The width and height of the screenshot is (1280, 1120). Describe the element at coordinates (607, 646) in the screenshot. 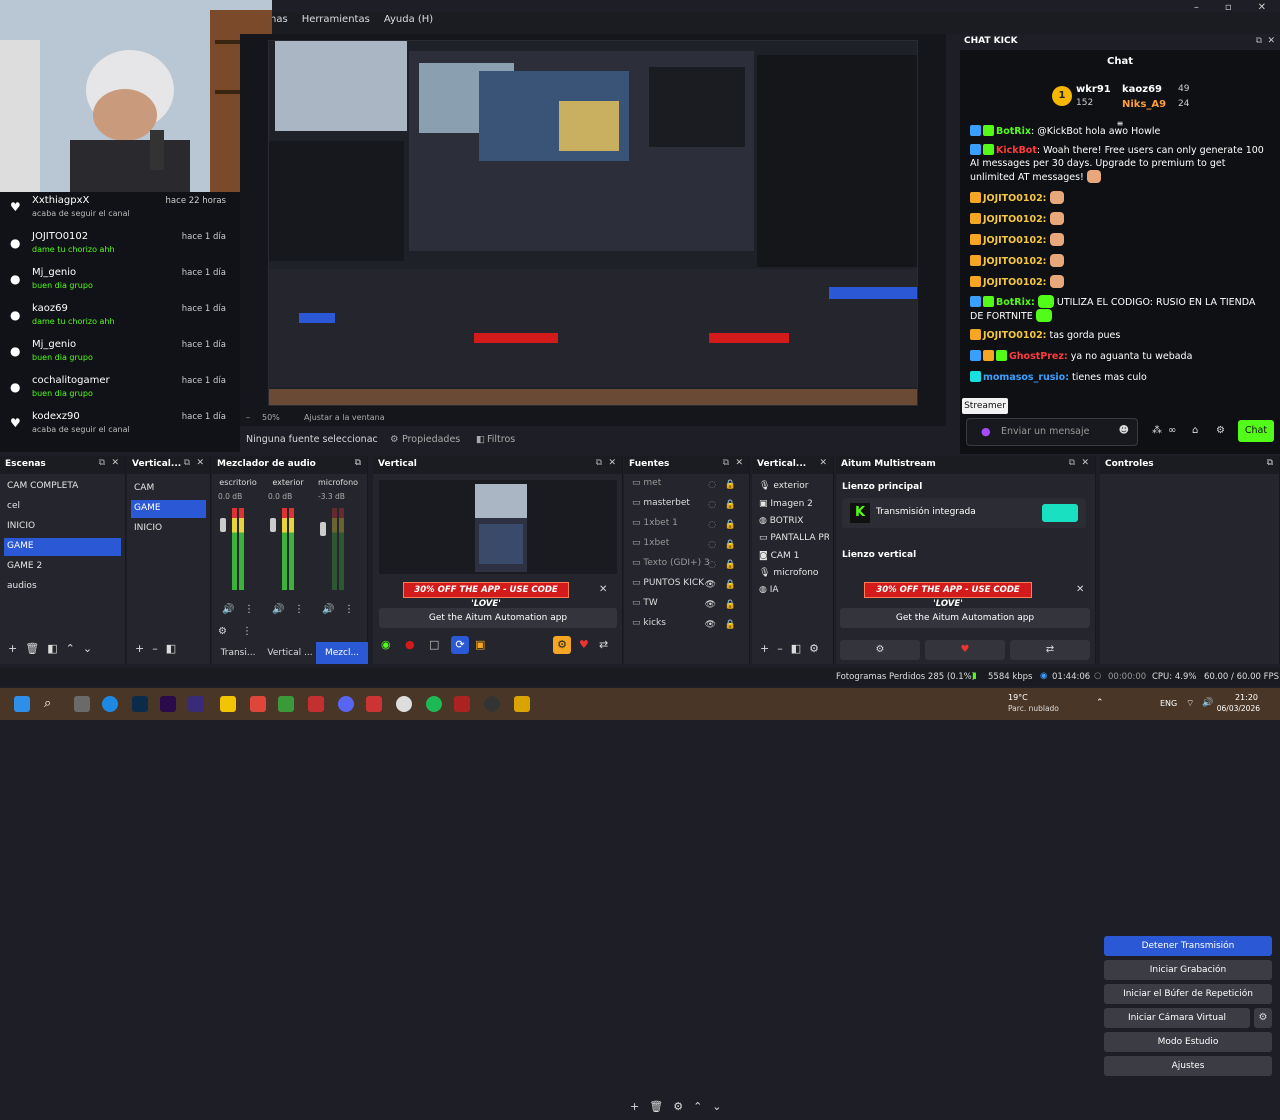

I see `share-icon: ⇄` at that location.